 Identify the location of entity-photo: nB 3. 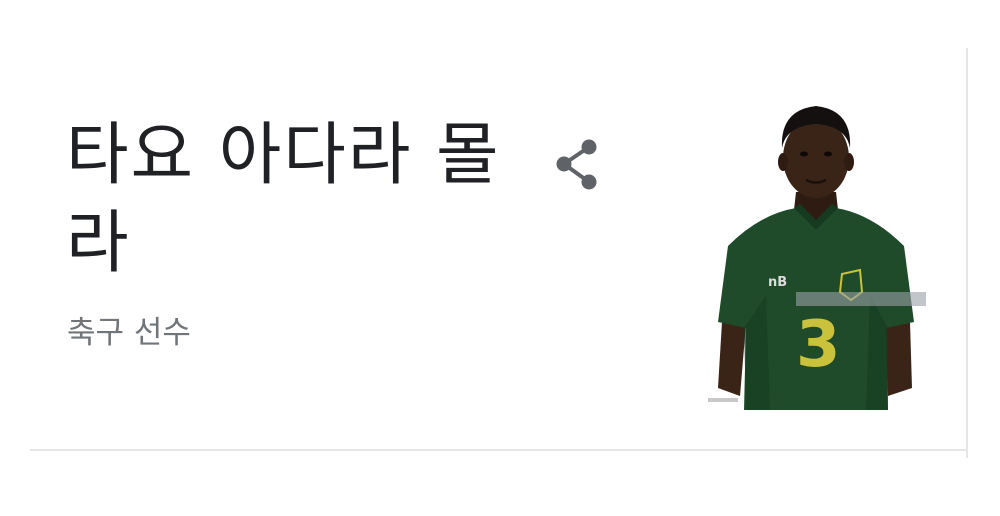
(815, 253).